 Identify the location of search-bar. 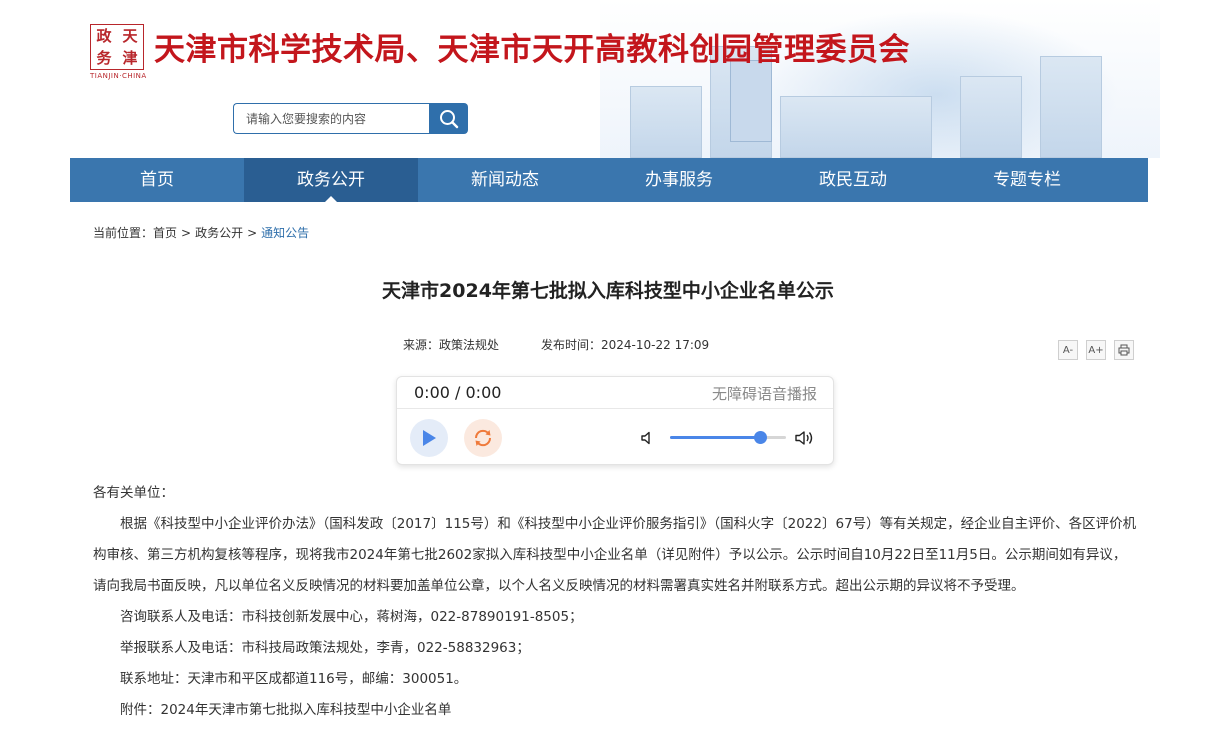
(350, 118).